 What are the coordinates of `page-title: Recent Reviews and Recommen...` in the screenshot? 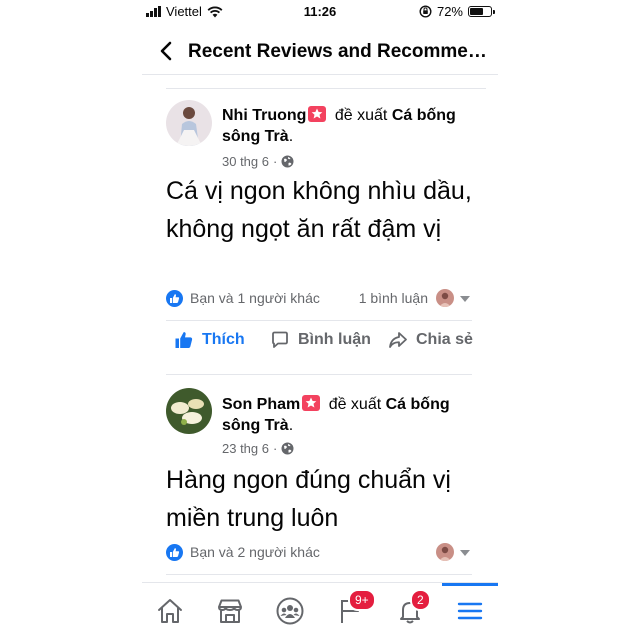 It's located at (341, 51).